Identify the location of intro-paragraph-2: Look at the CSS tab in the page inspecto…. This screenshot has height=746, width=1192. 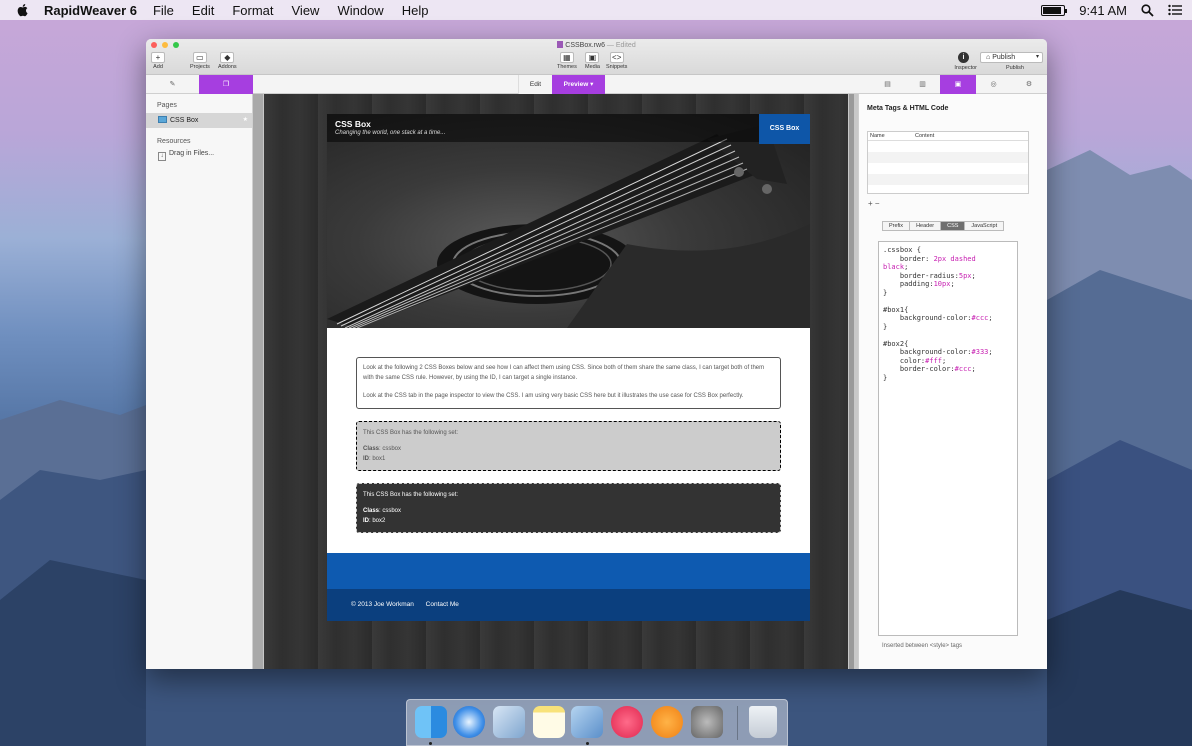
(553, 396).